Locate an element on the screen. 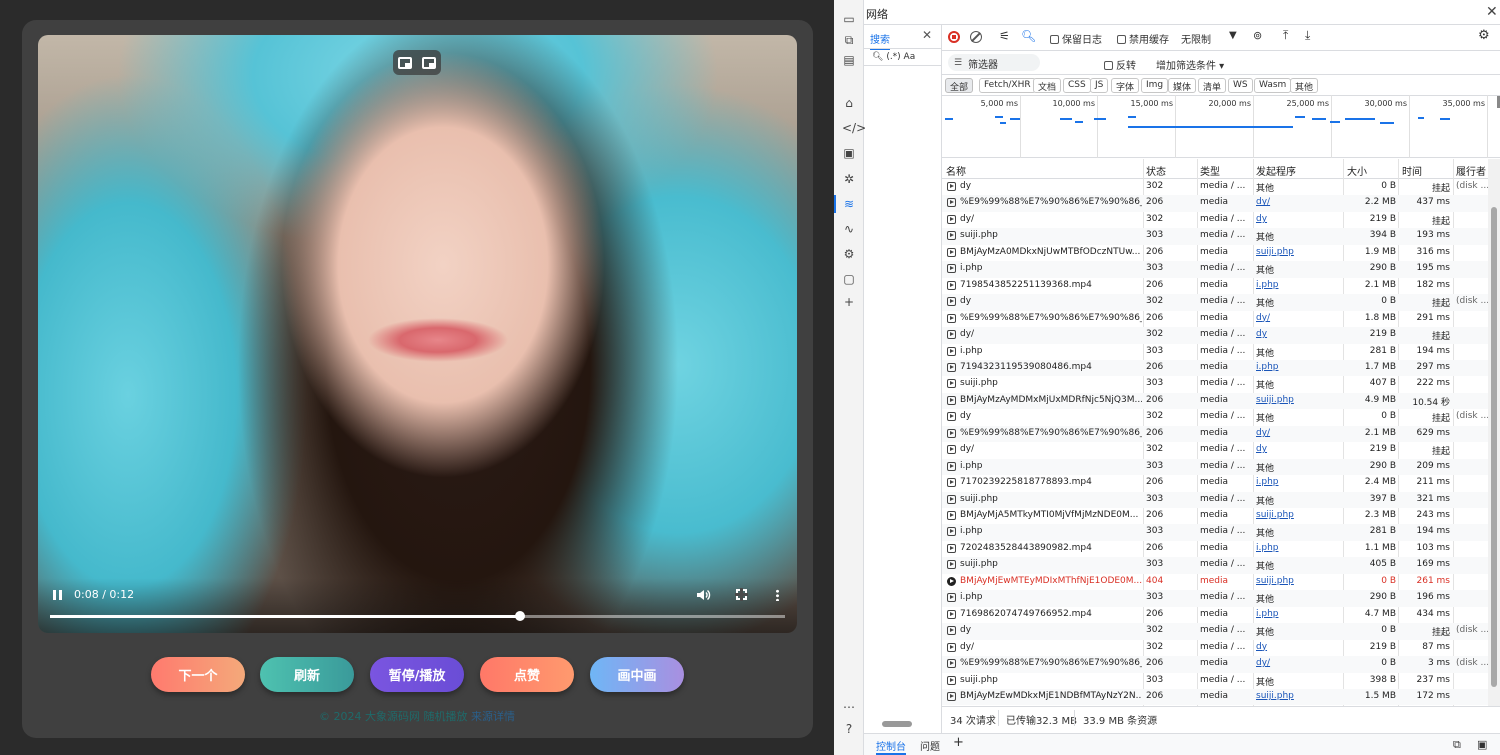 Image resolution: width=1500 pixels, height=755 pixels. settings-gear-icon: ⚙ is located at coordinates (849, 254).